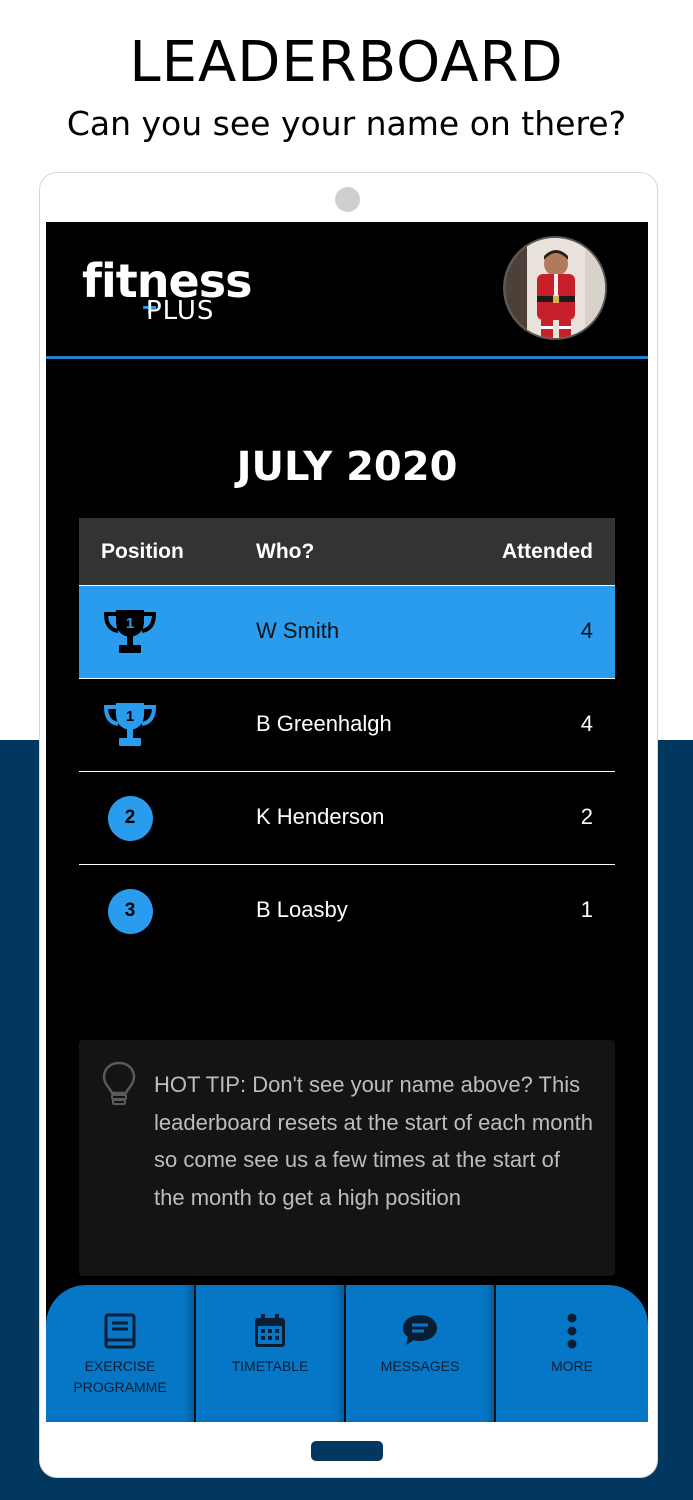 The image size is (693, 1500). I want to click on column-header-attended: Attended, so click(547, 551).